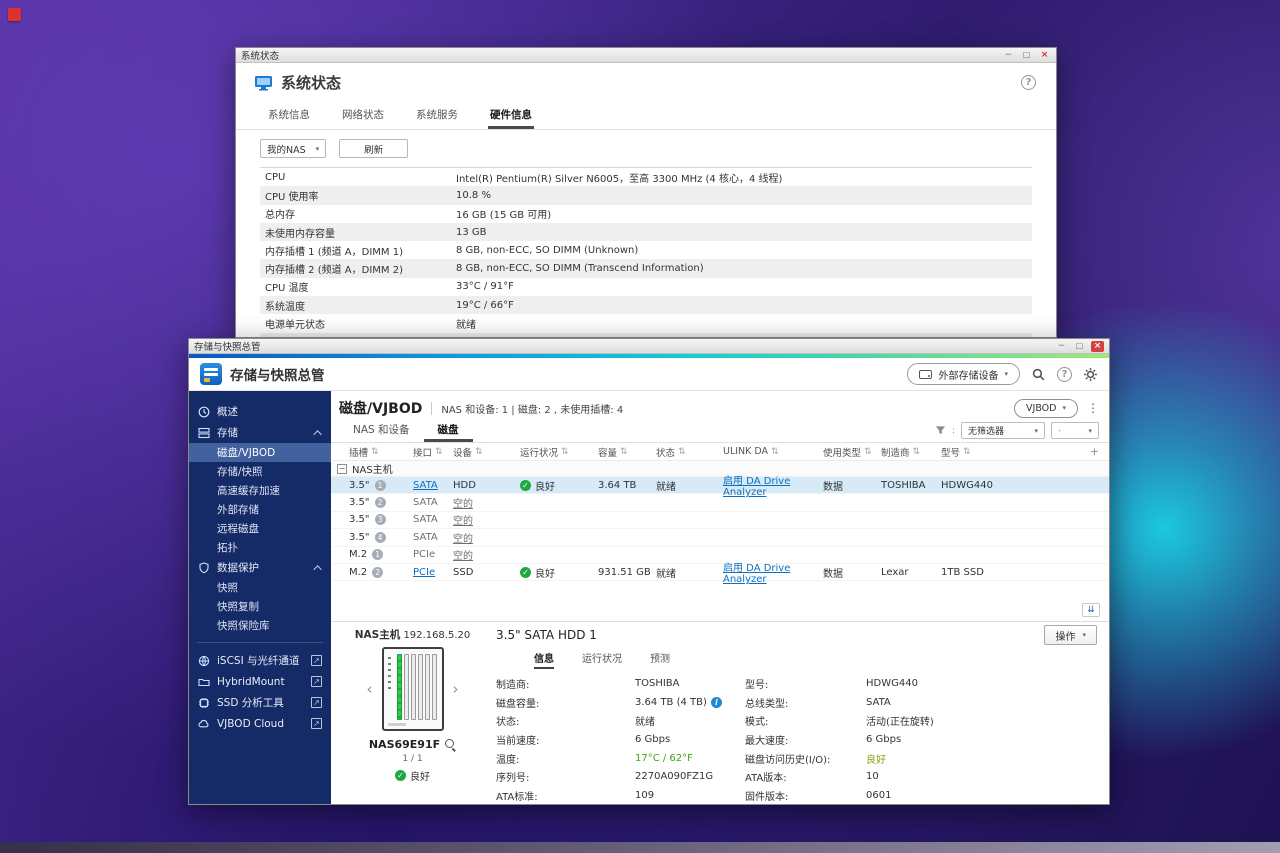 The image size is (1280, 853). Describe the element at coordinates (14, 14) in the screenshot. I see `desktop-shortcut-icon` at that location.